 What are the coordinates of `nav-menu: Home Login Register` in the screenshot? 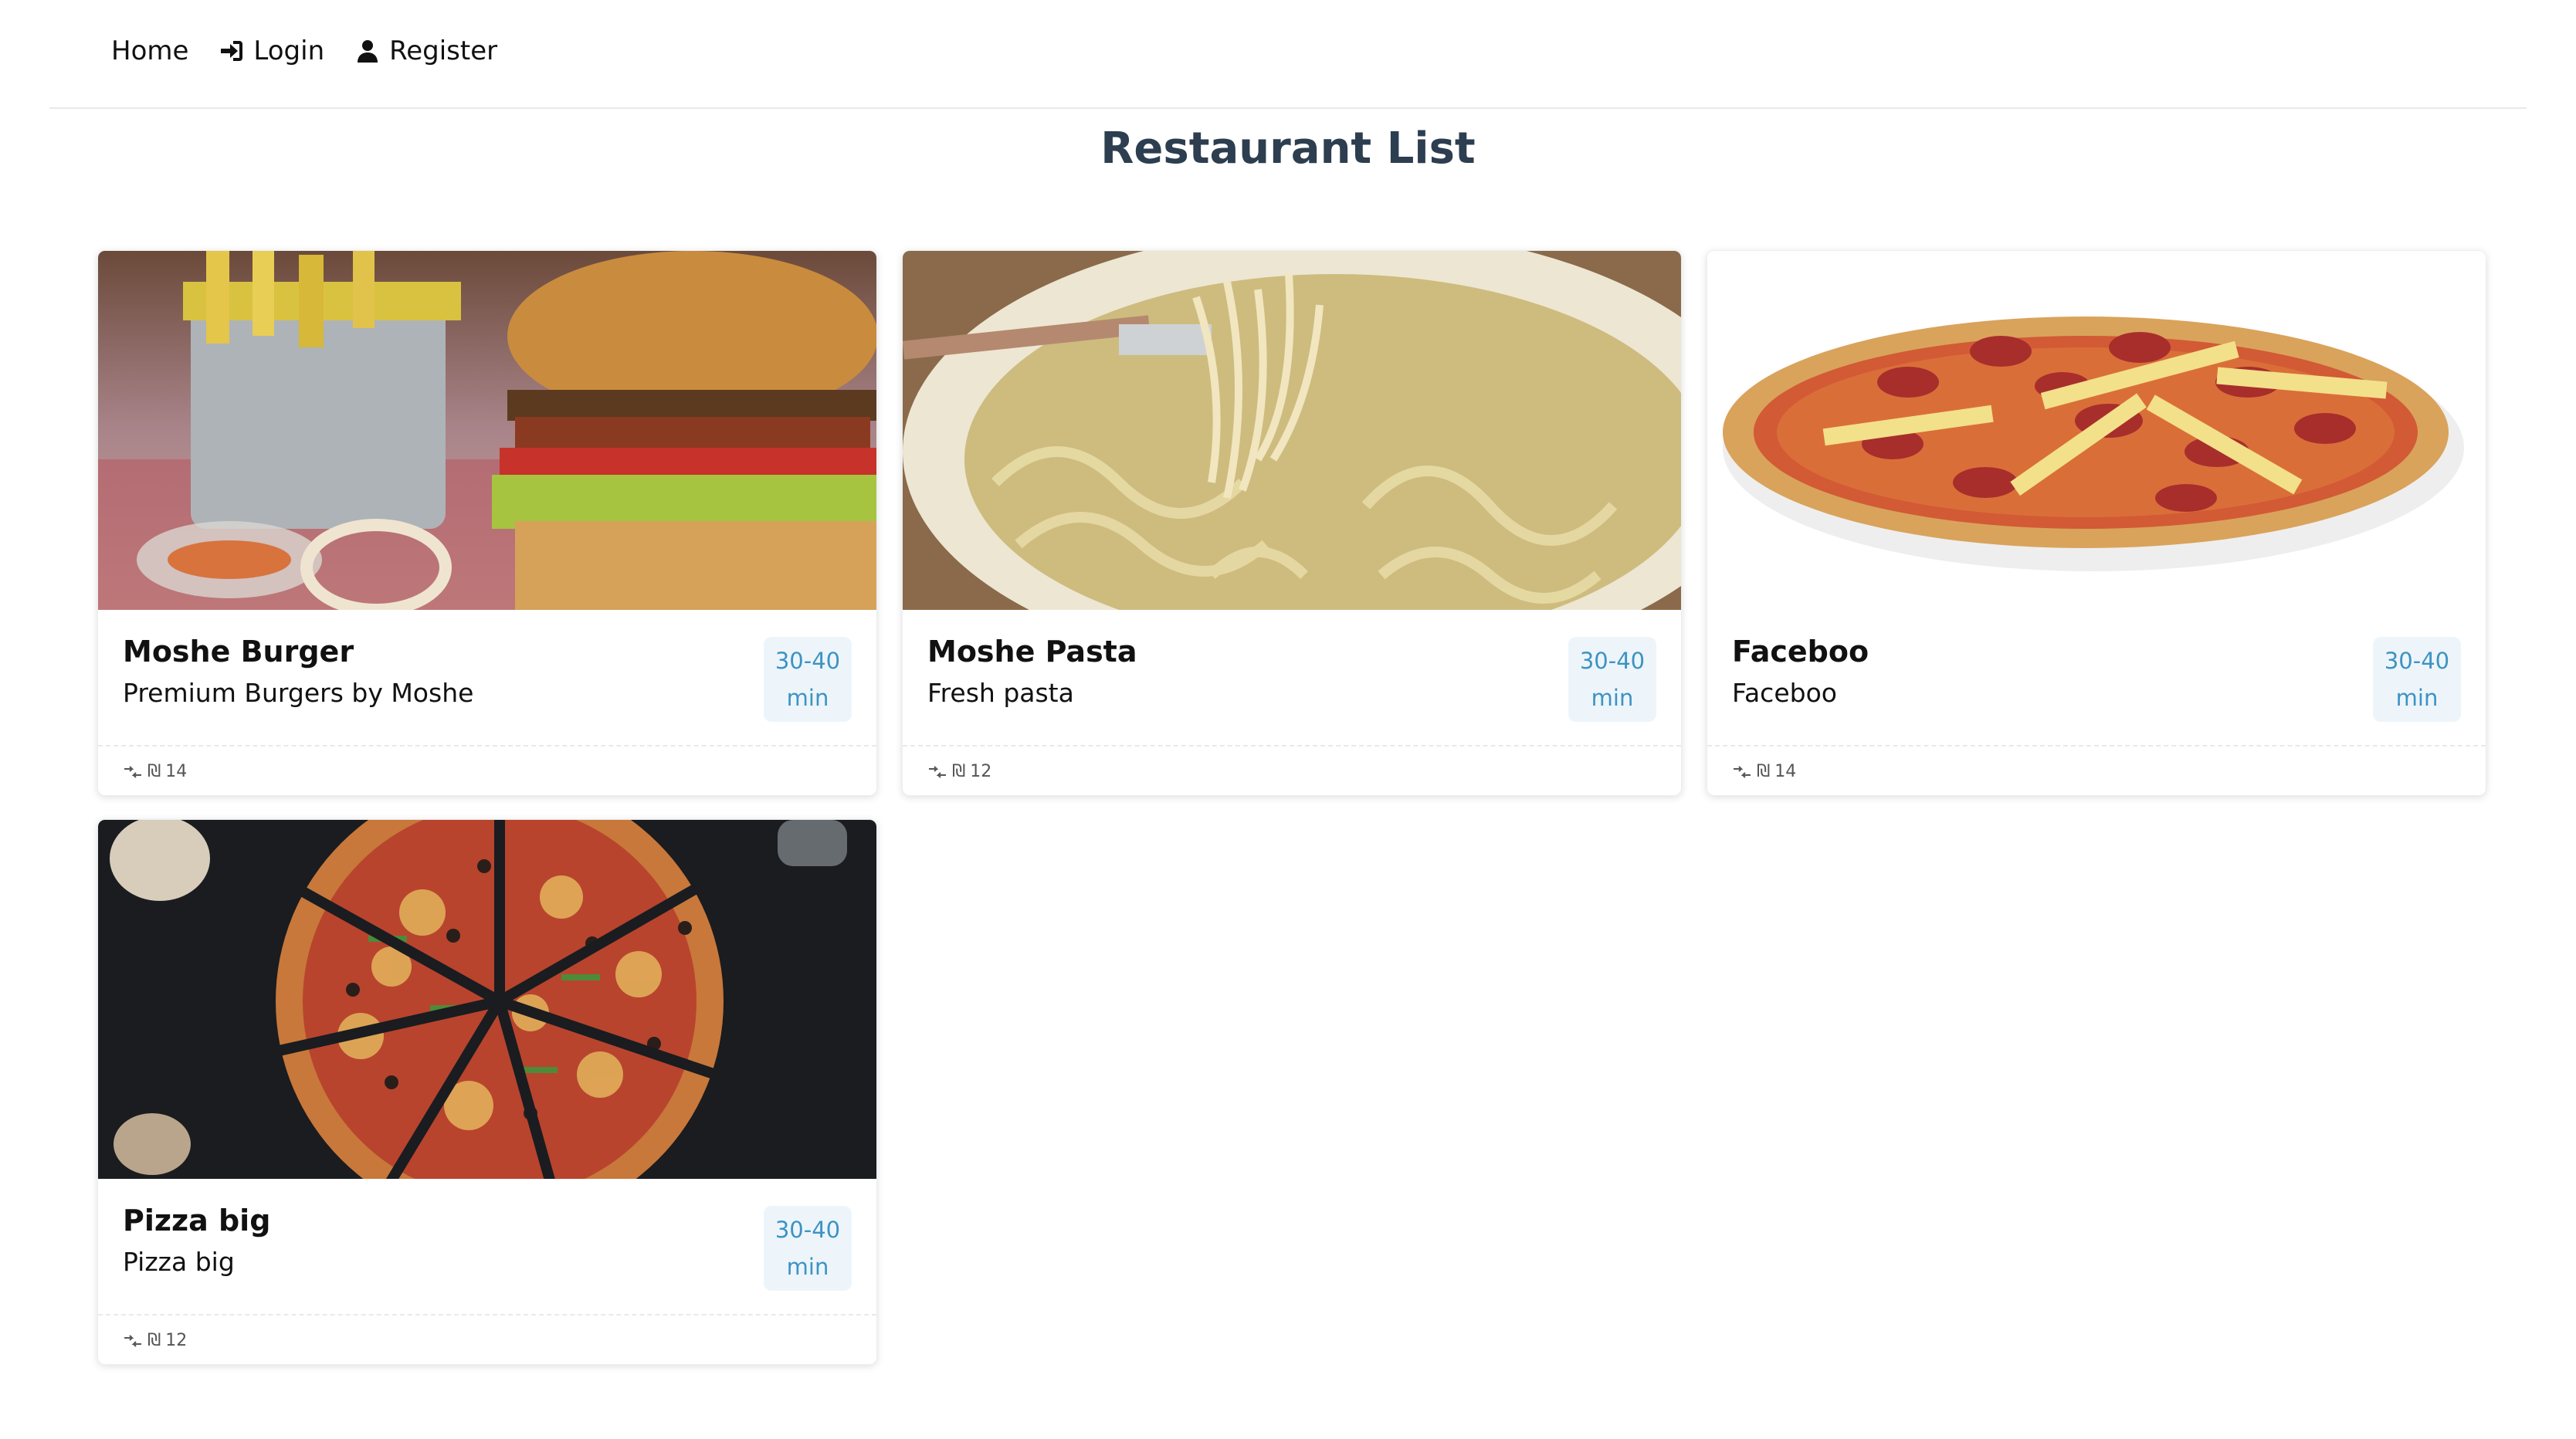 It's located at (304, 51).